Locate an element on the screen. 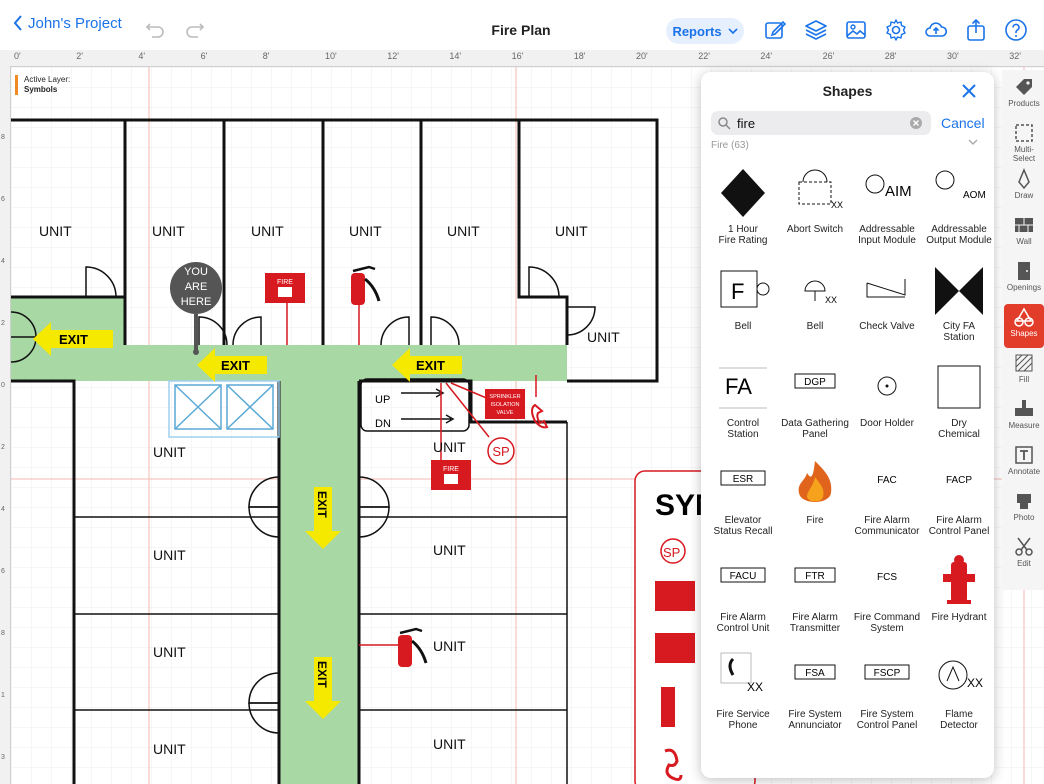 The width and height of the screenshot is (1044, 784). facu-icon: FACU is located at coordinates (743, 575).